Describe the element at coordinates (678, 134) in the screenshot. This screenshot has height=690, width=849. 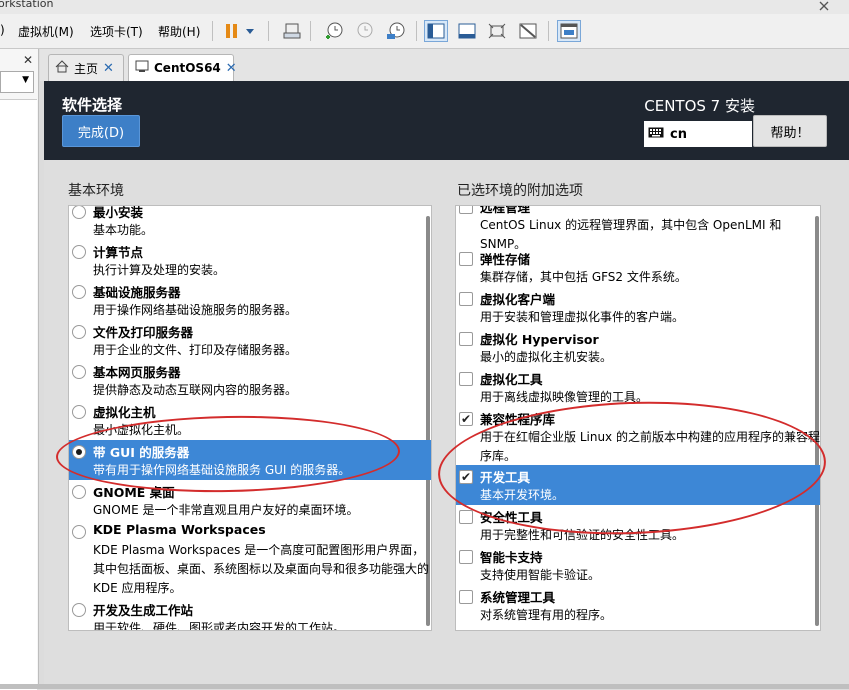
I see `keyboard-layout: cn` at that location.